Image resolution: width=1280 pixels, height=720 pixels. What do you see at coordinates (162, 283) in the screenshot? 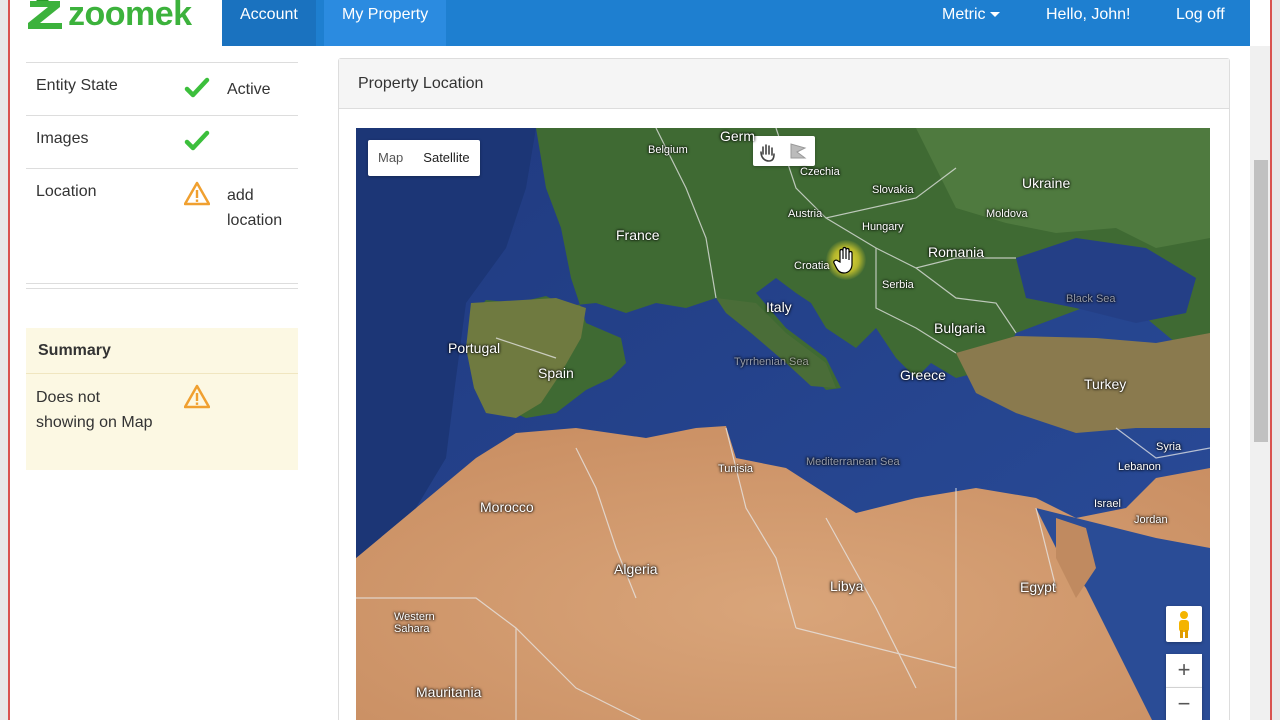
I see `divider` at bounding box center [162, 283].